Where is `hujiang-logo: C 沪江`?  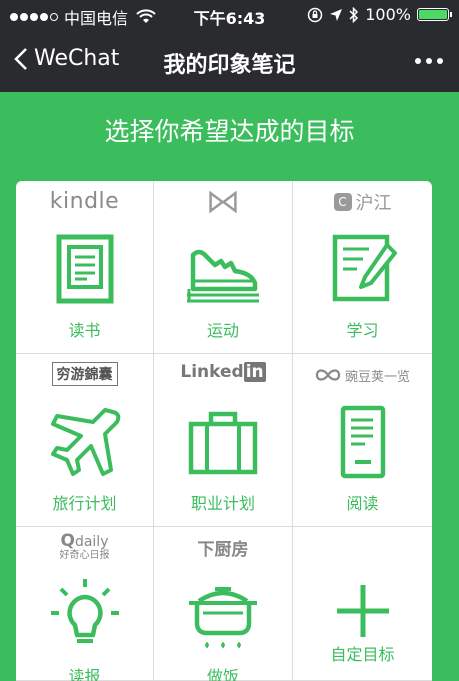 hujiang-logo: C 沪江 is located at coordinates (362, 202).